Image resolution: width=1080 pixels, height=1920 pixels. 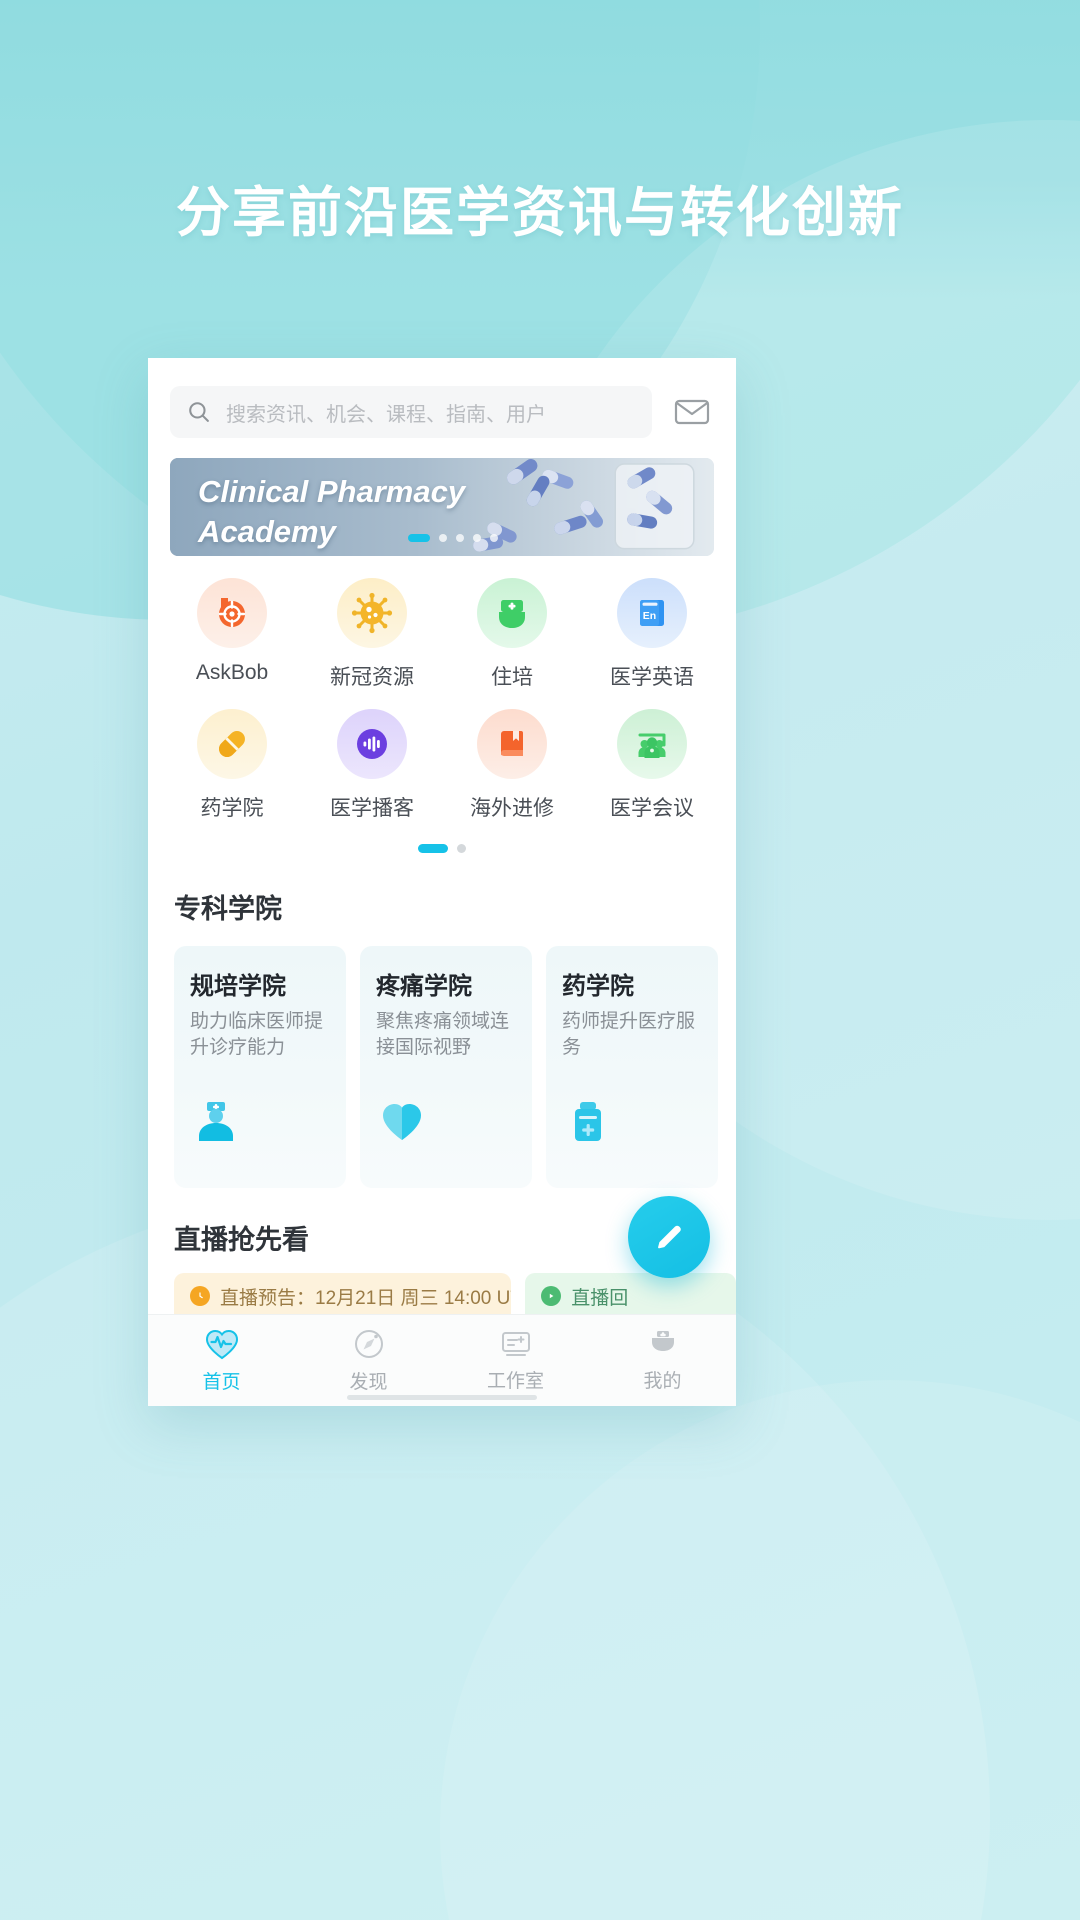 I want to click on heart-icon, so click(x=402, y=1123).